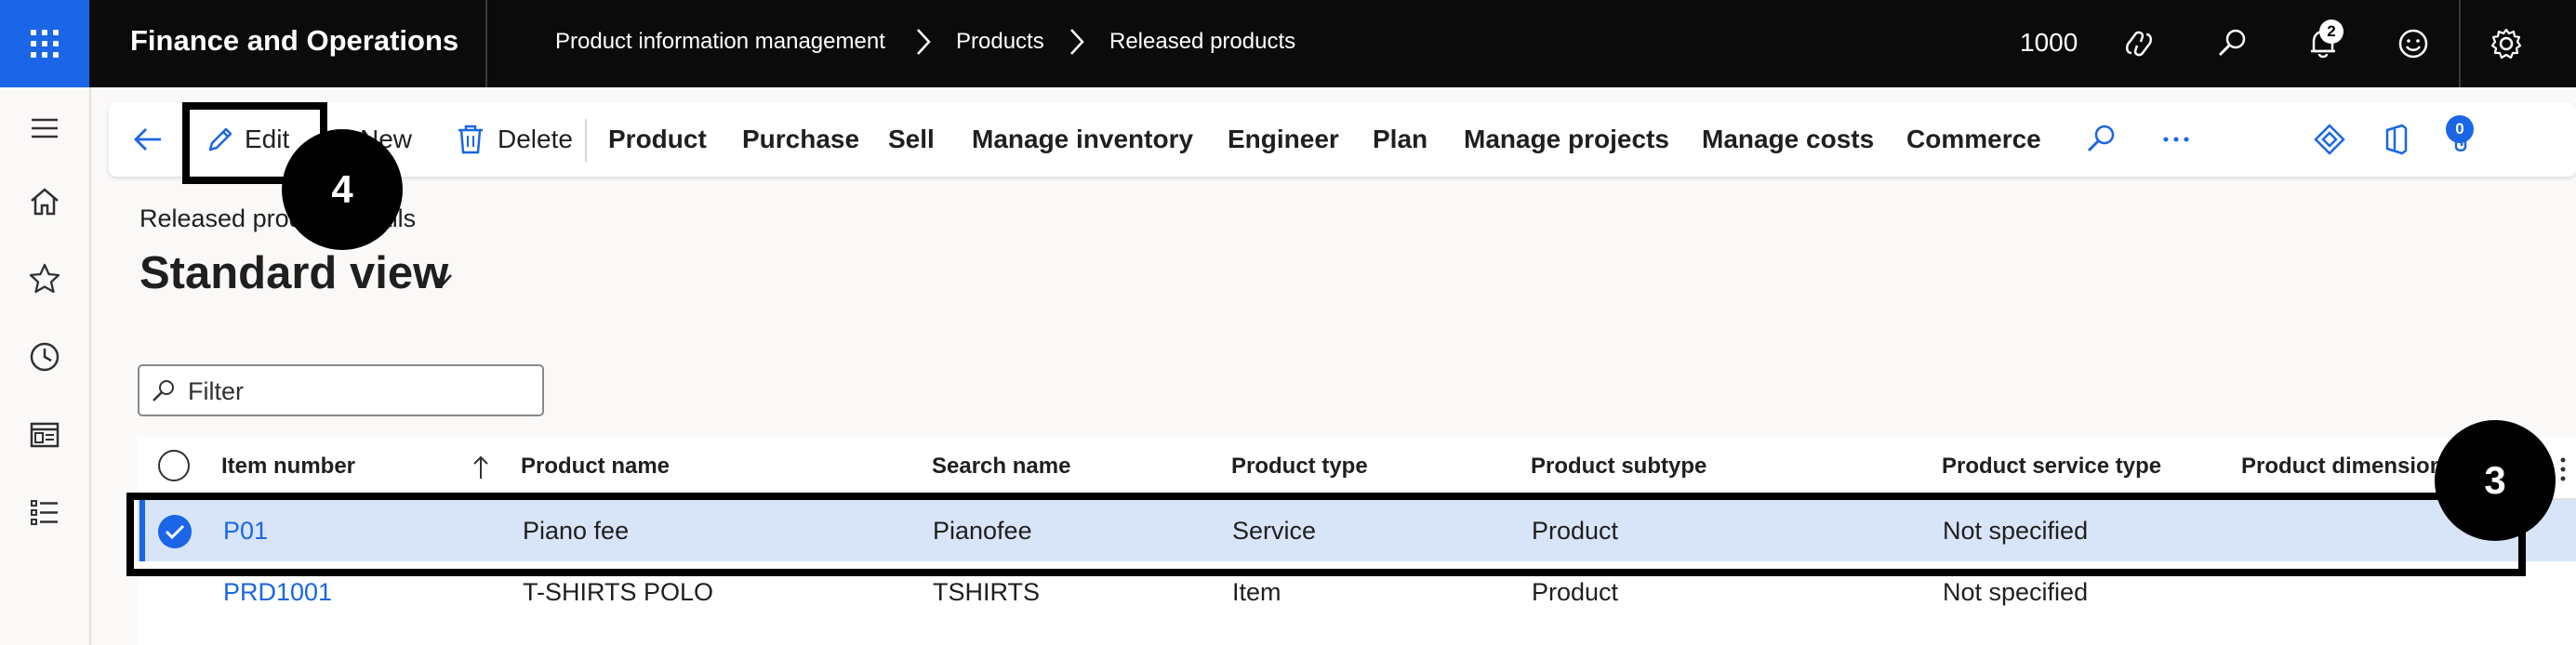 Image resolution: width=2576 pixels, height=645 pixels. What do you see at coordinates (294, 41) in the screenshot?
I see `app-title: Finance and Operations` at bounding box center [294, 41].